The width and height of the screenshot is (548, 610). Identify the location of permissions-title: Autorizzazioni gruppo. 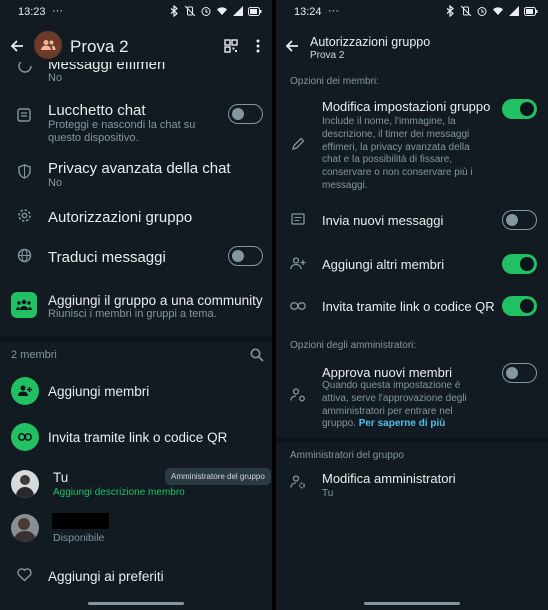
(370, 42).